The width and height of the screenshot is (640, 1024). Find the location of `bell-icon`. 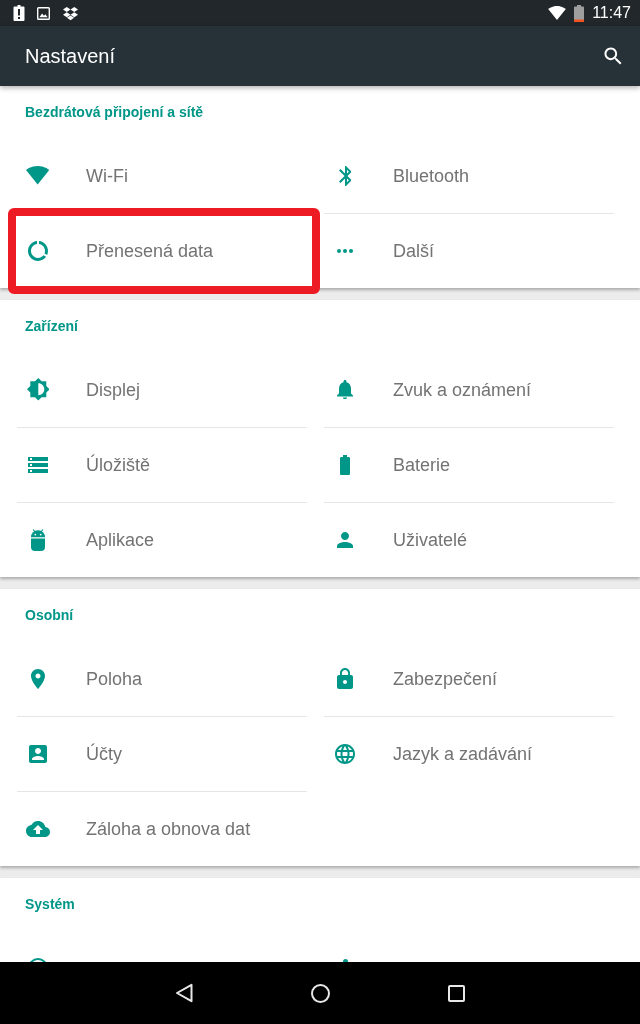

bell-icon is located at coordinates (345, 389).